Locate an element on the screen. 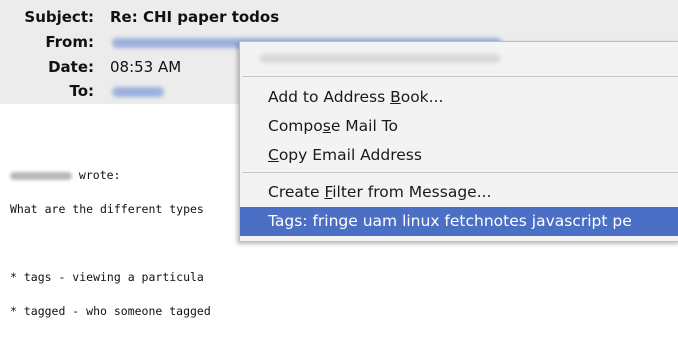 Image resolution: width=678 pixels, height=337 pixels. date-label: Date: is located at coordinates (71, 67).